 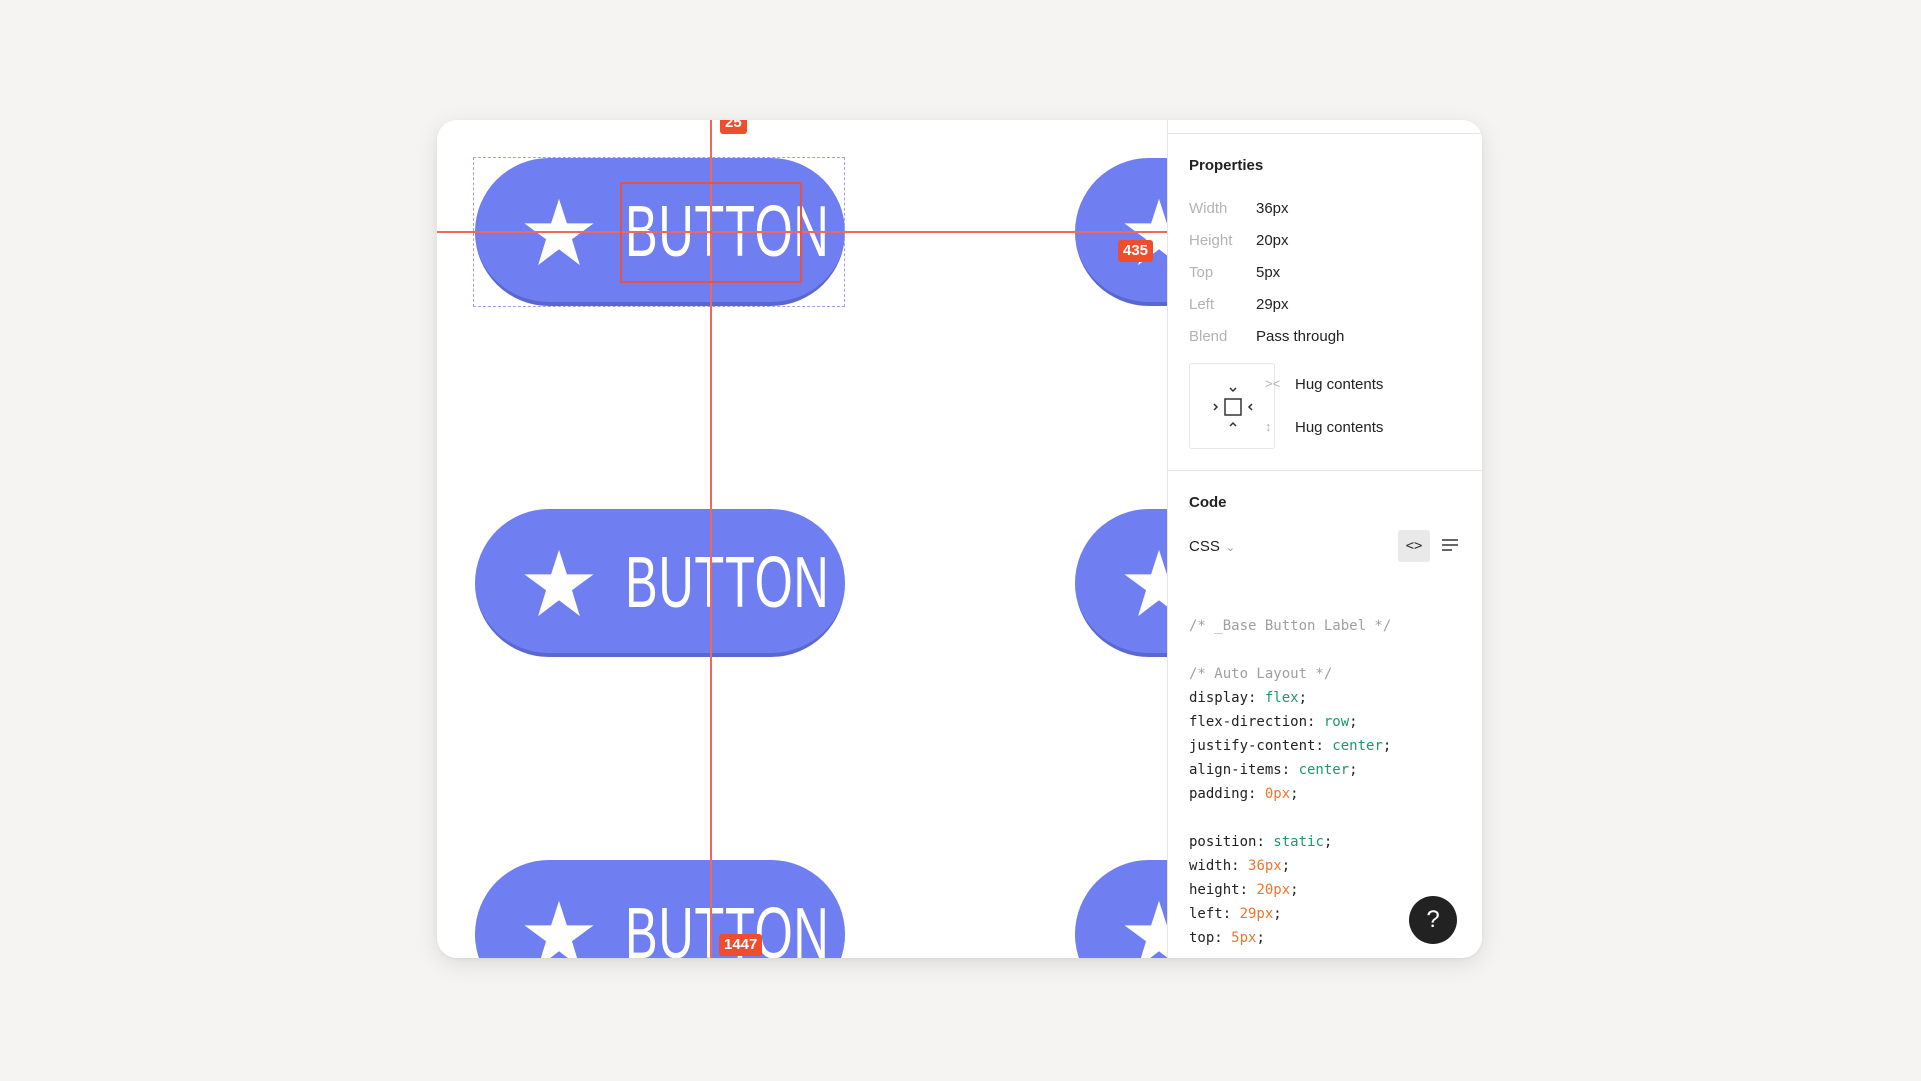 I want to click on code-title: Code, so click(x=1208, y=502).